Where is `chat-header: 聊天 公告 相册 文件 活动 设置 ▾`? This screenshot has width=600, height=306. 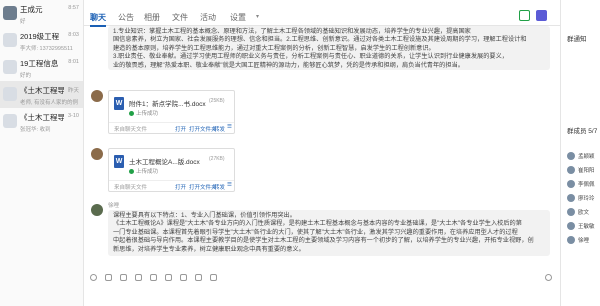 chat-header: 聊天 公告 相册 文件 活动 设置 ▾ is located at coordinates (322, 13).